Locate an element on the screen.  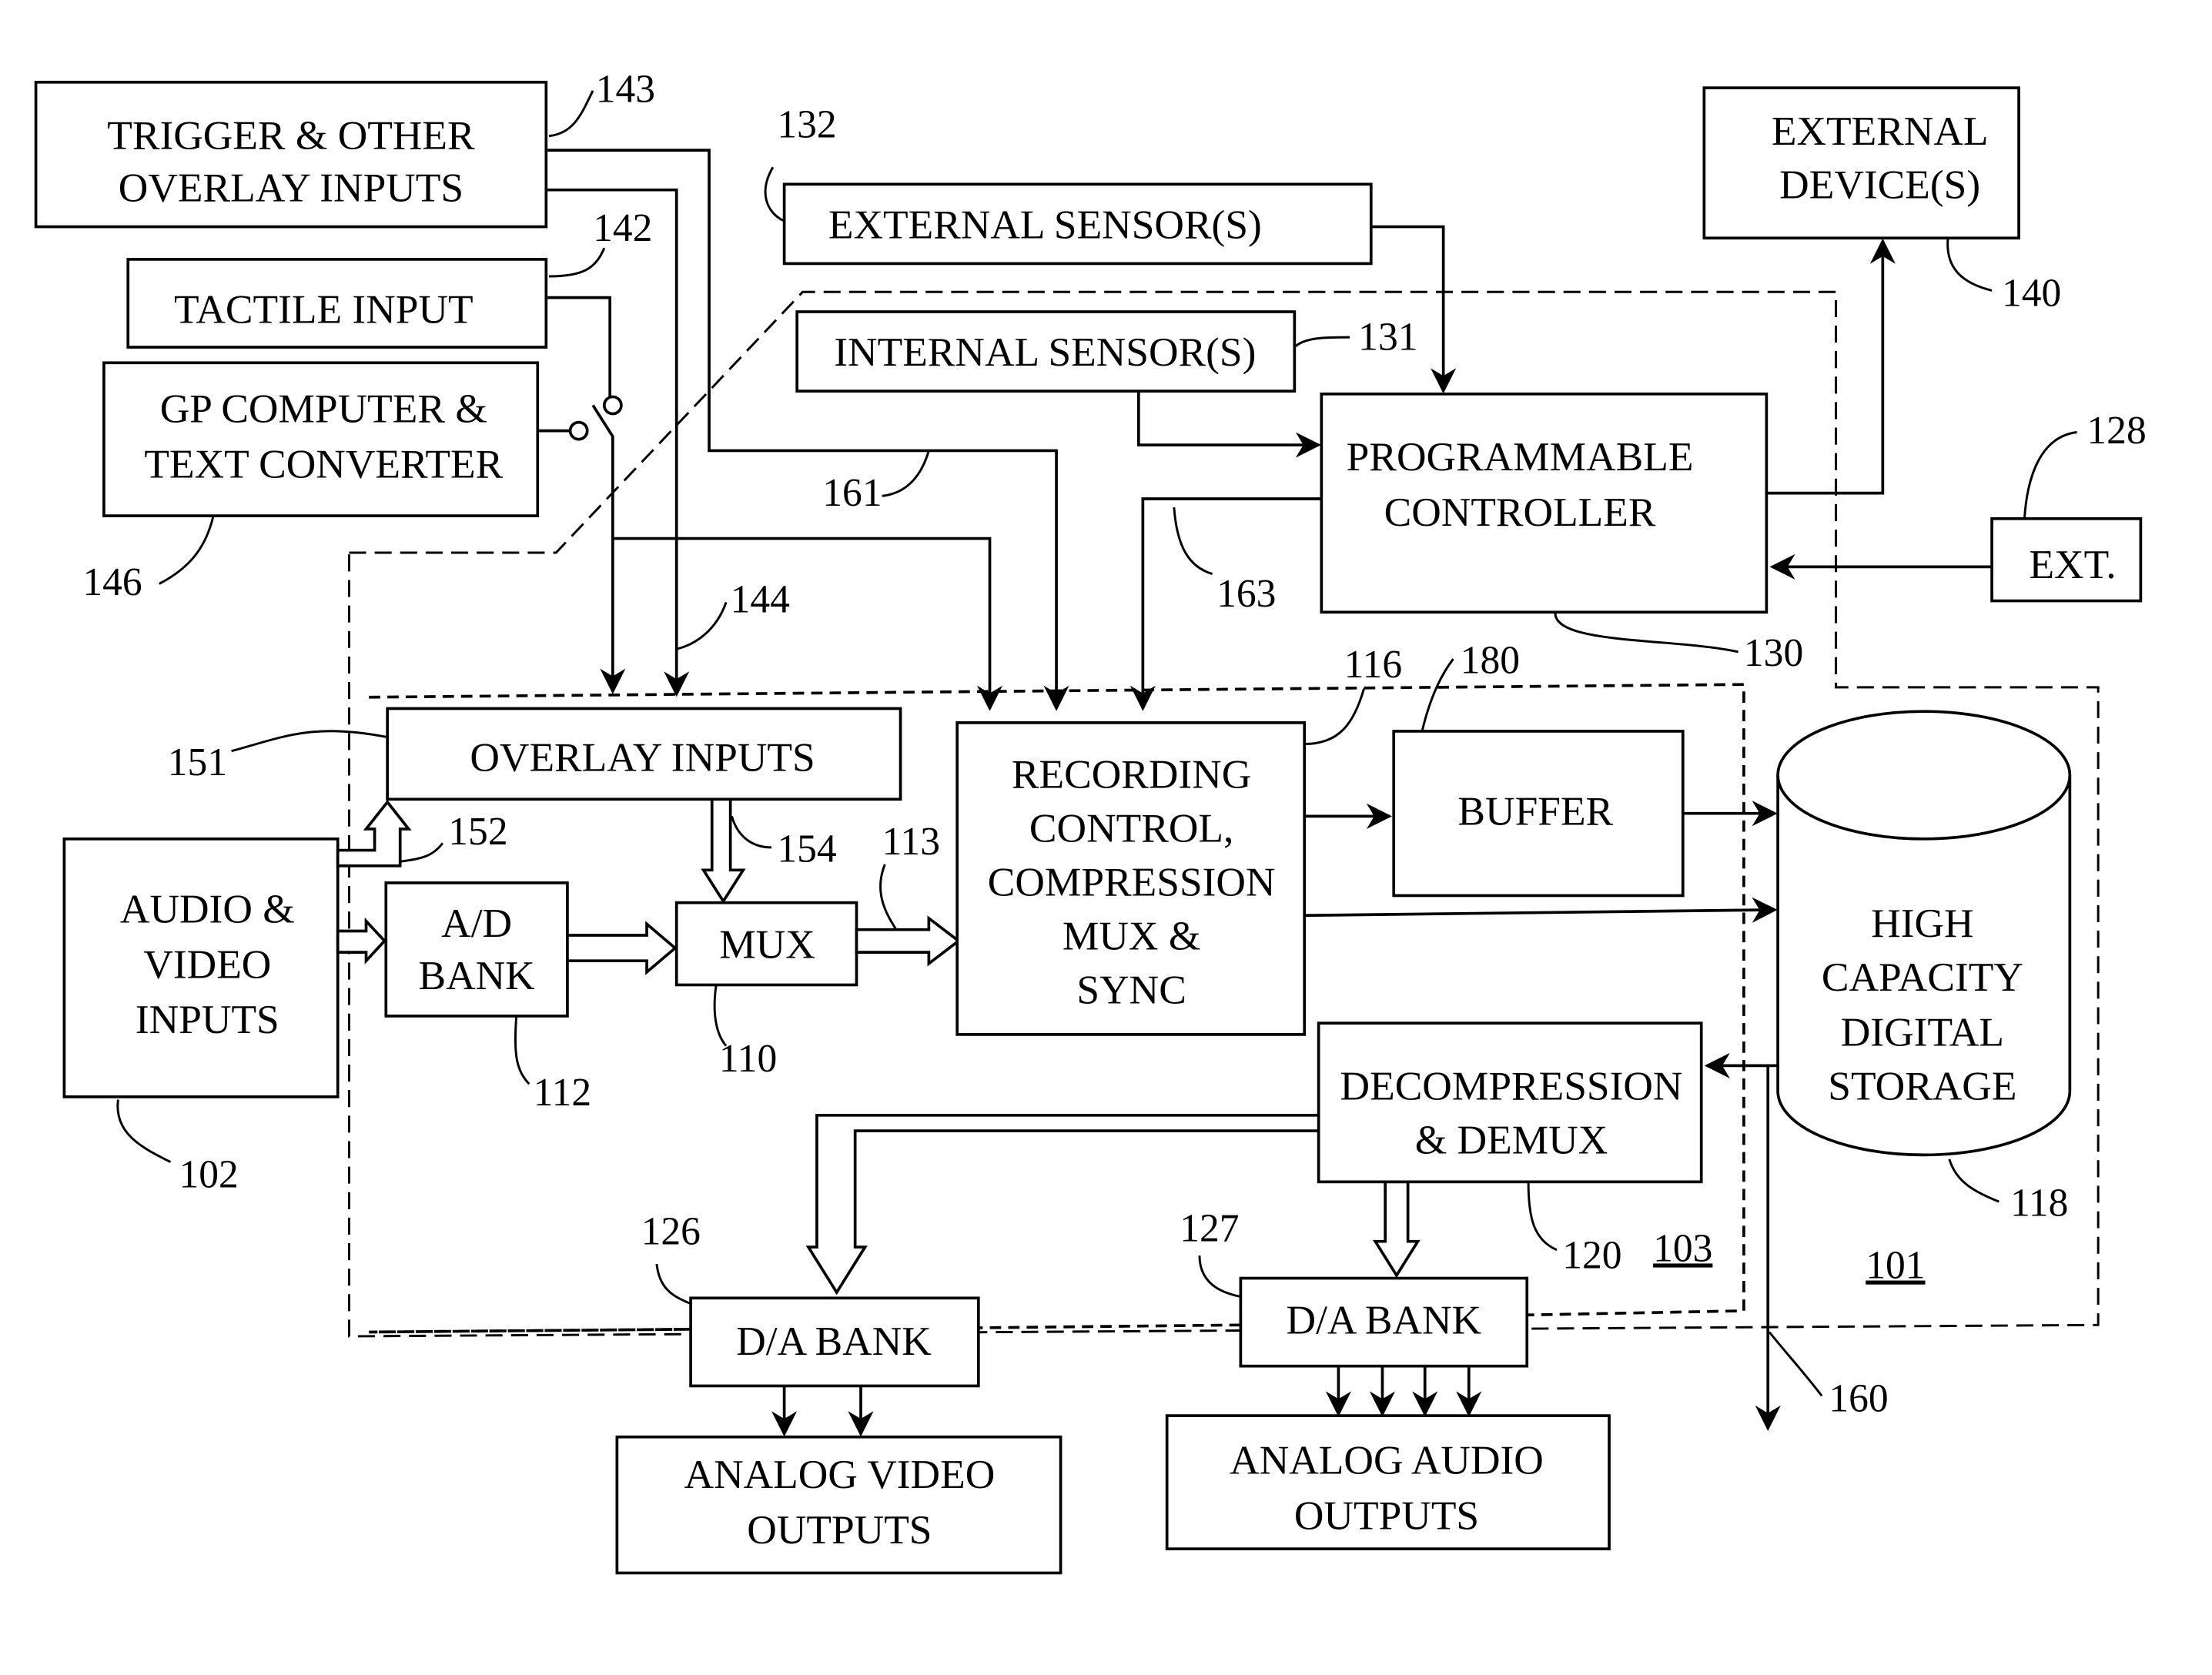
ref-128: 128 is located at coordinates (2116, 431).